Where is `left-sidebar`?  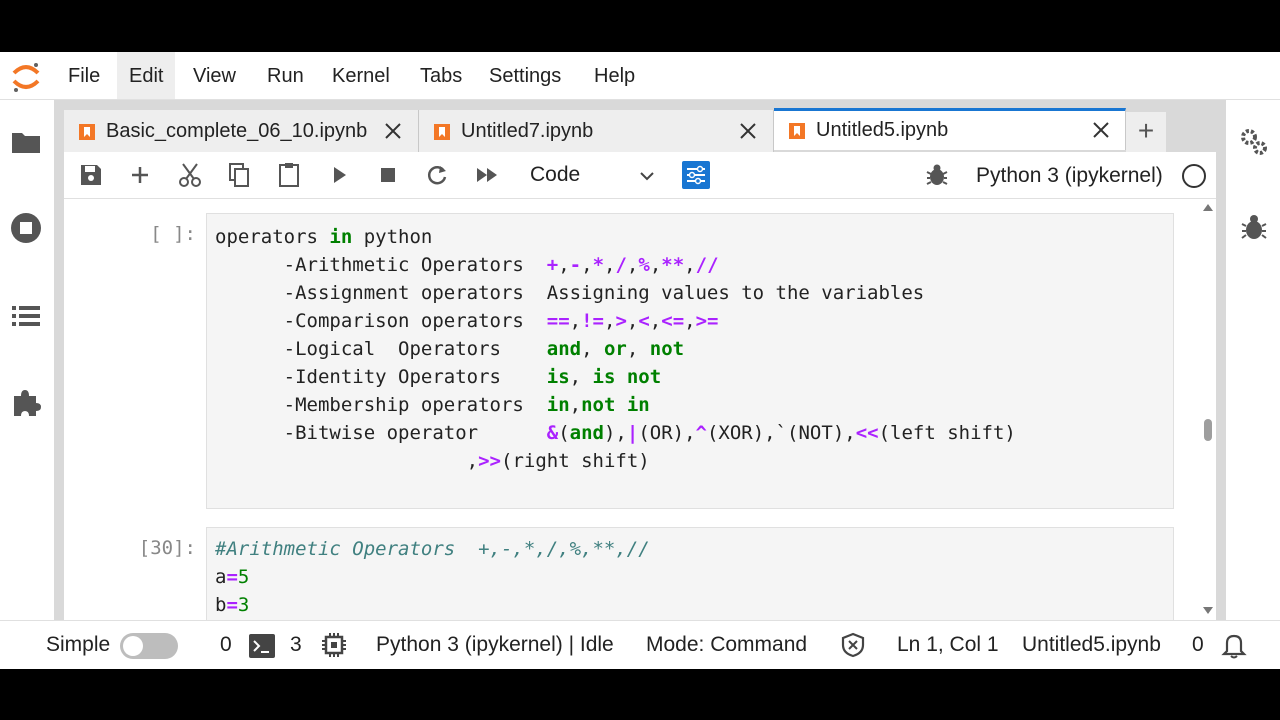
left-sidebar is located at coordinates (27, 360).